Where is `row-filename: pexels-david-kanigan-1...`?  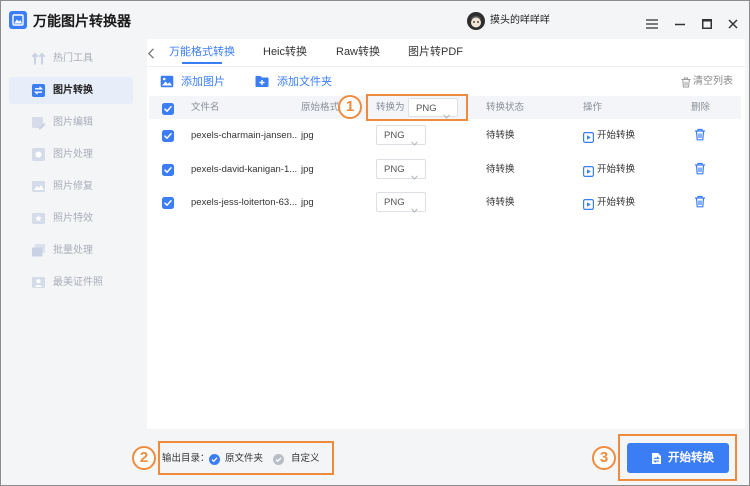
row-filename: pexels-david-kanigan-1... is located at coordinates (244, 169).